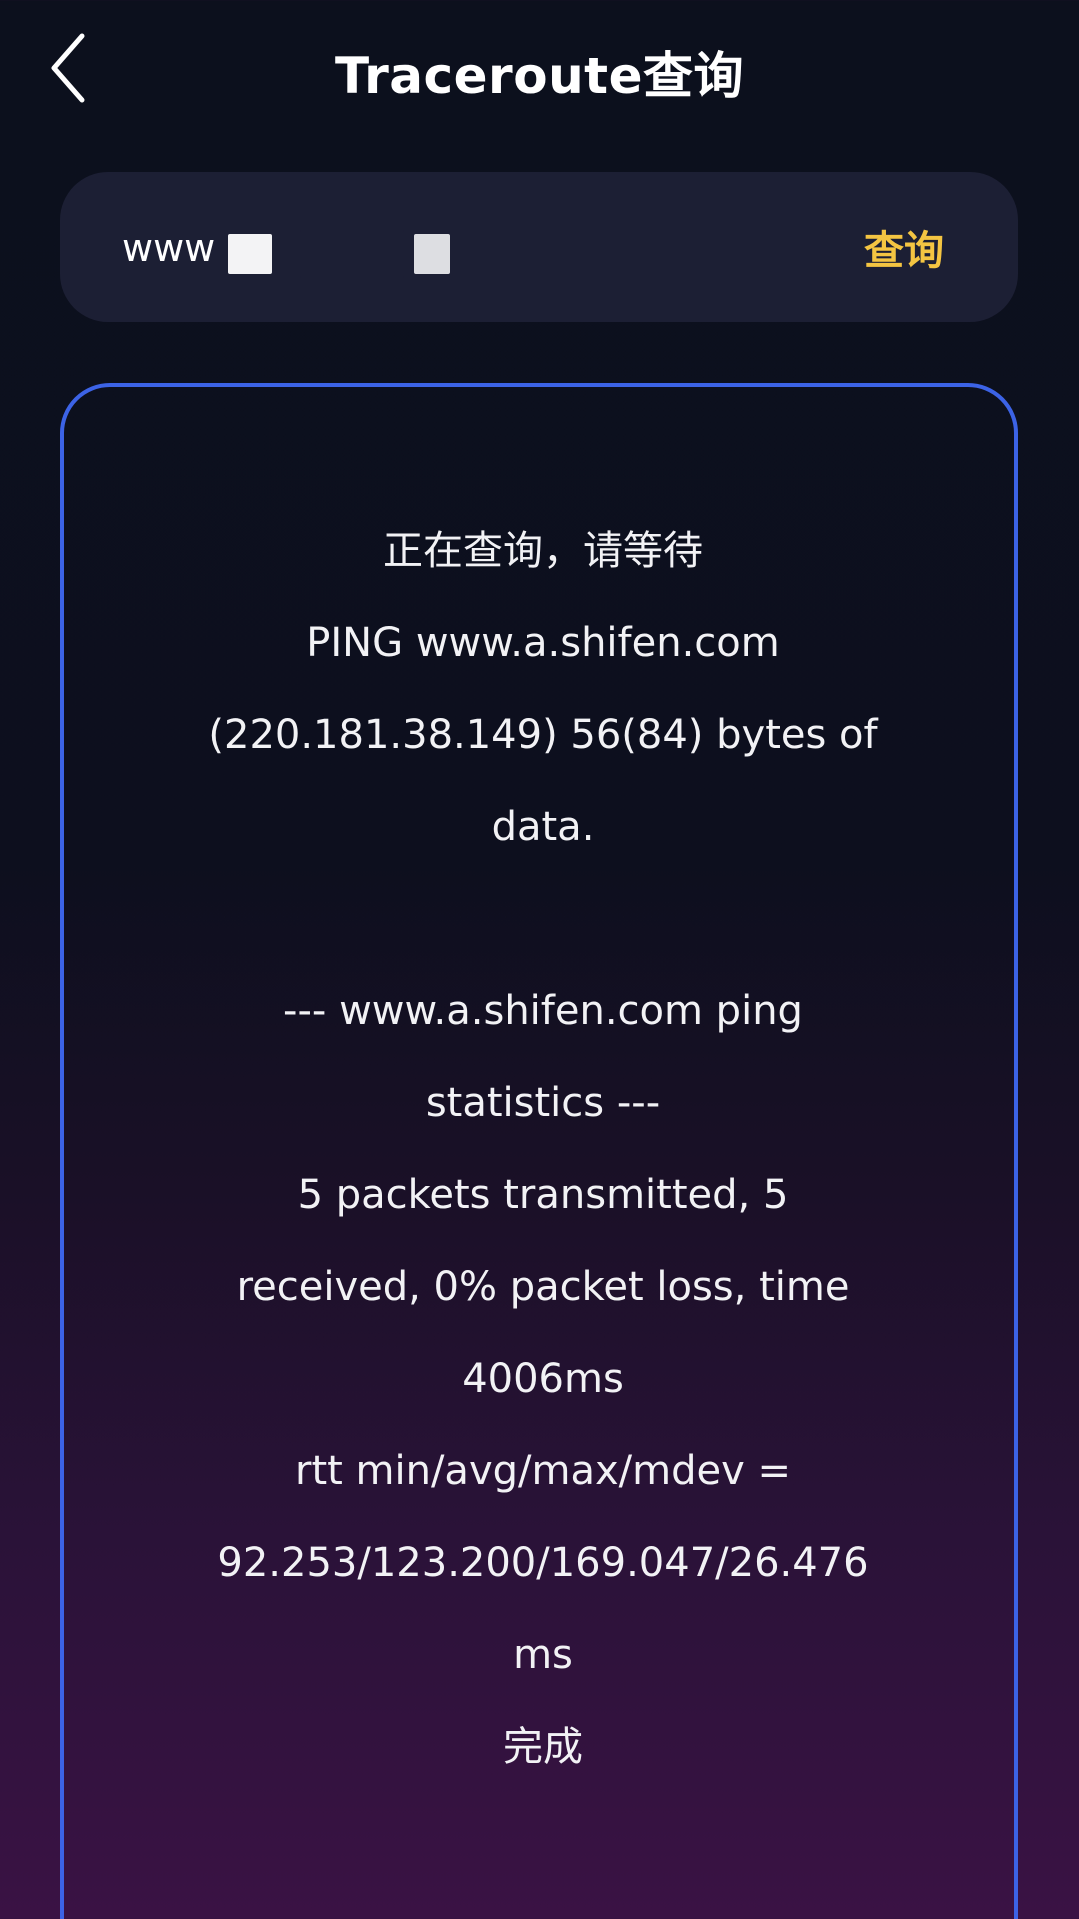 The width and height of the screenshot is (1079, 1919). I want to click on header-bar: Traceroute查询, so click(539, 75).